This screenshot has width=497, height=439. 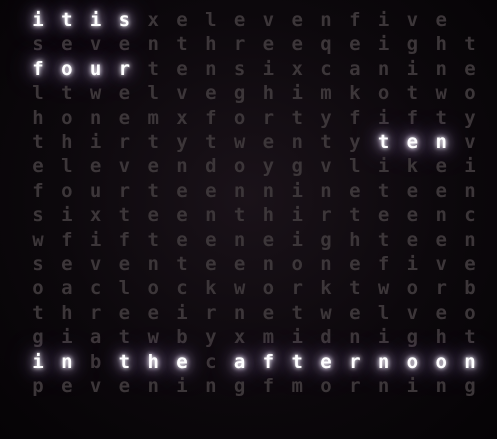 I want to click on dim-letter: b, so click(x=182, y=337).